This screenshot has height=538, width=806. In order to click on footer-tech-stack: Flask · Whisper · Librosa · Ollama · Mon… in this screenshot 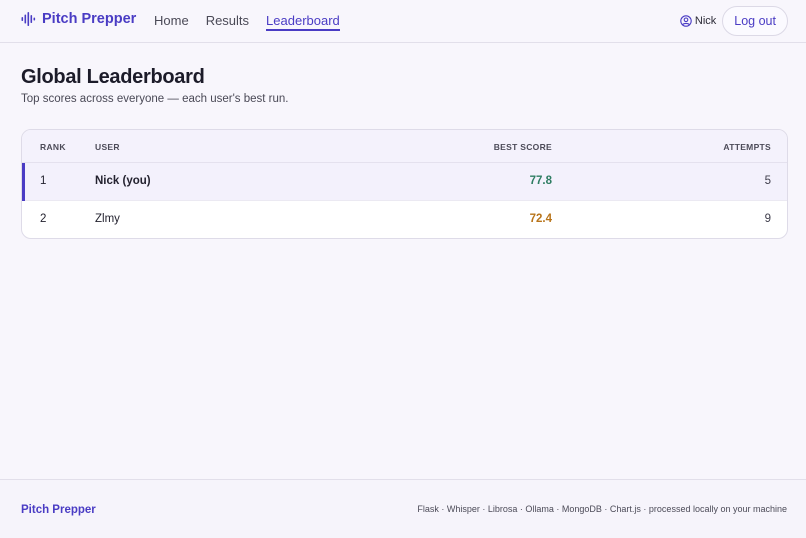, I will do `click(602, 509)`.